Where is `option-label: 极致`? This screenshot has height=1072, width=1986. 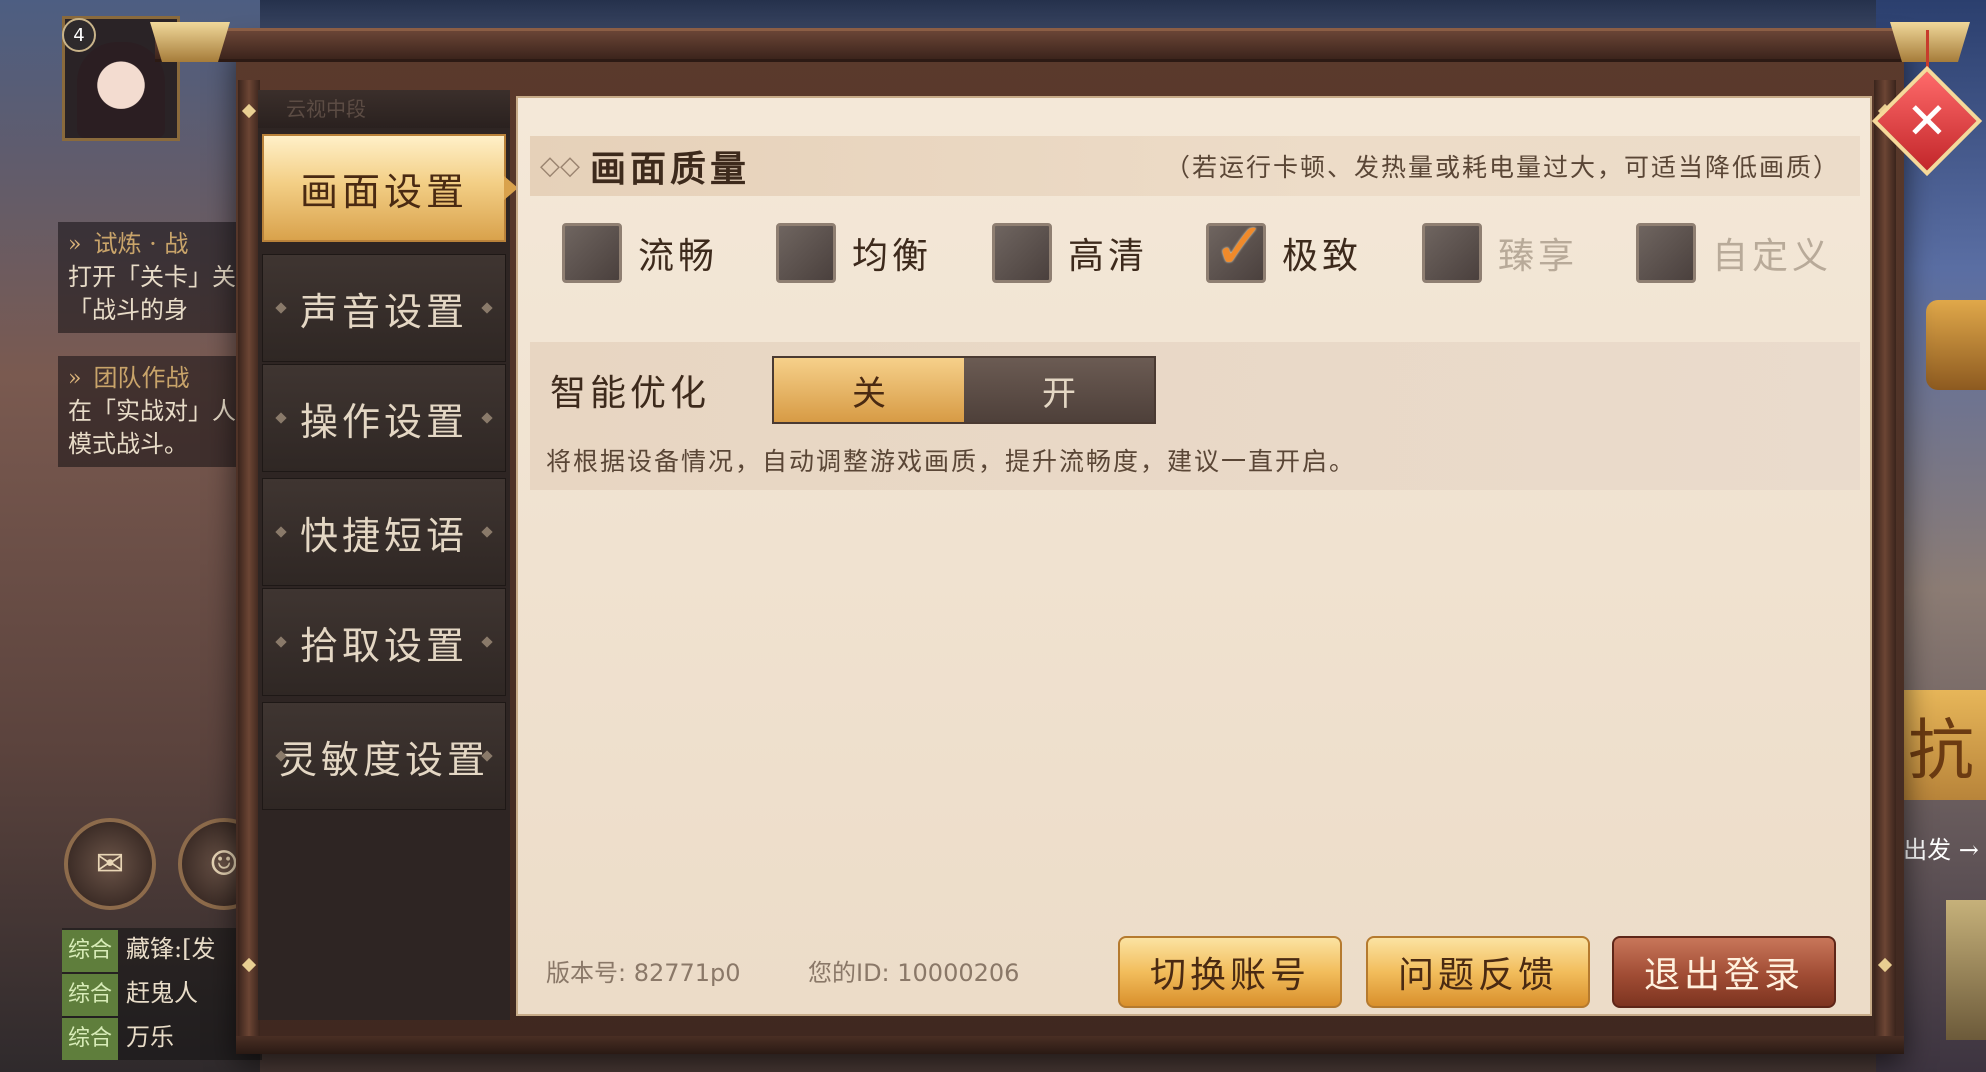
option-label: 极致 is located at coordinates (1322, 256).